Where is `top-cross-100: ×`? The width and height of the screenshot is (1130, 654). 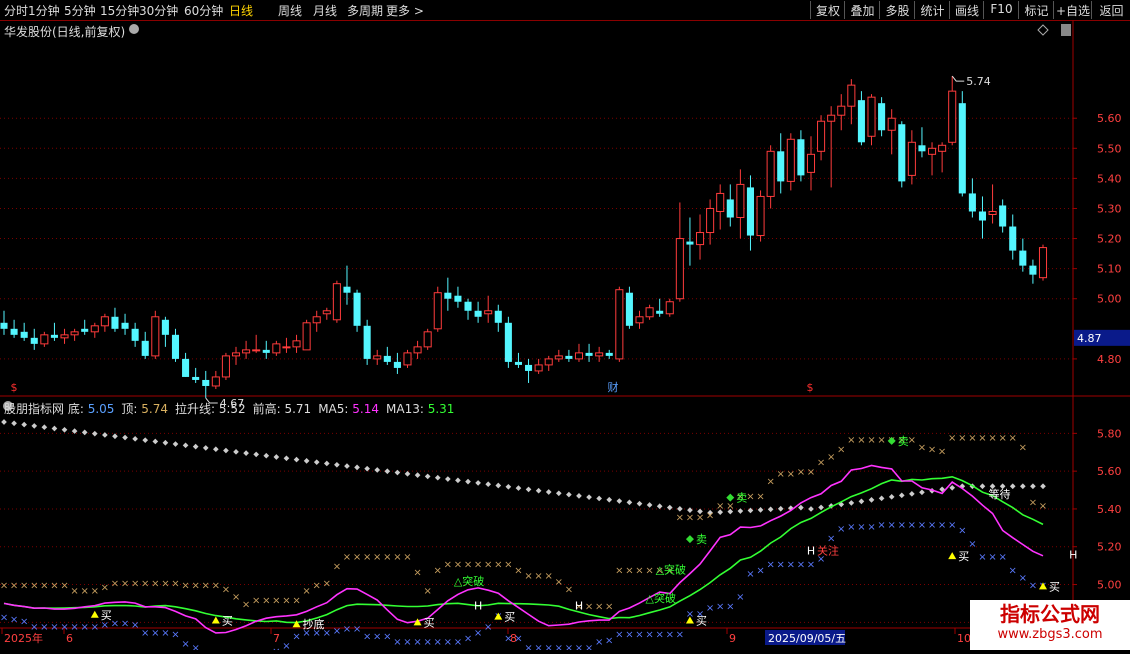 top-cross-100: × is located at coordinates (1013, 438).